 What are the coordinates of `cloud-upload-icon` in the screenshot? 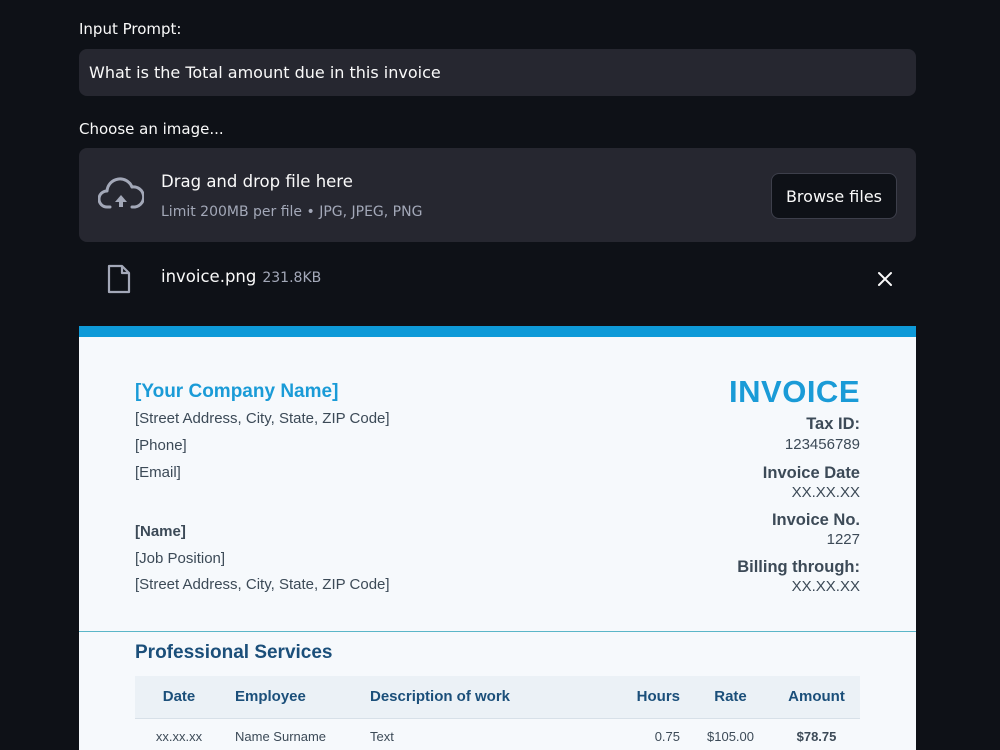 It's located at (121, 193).